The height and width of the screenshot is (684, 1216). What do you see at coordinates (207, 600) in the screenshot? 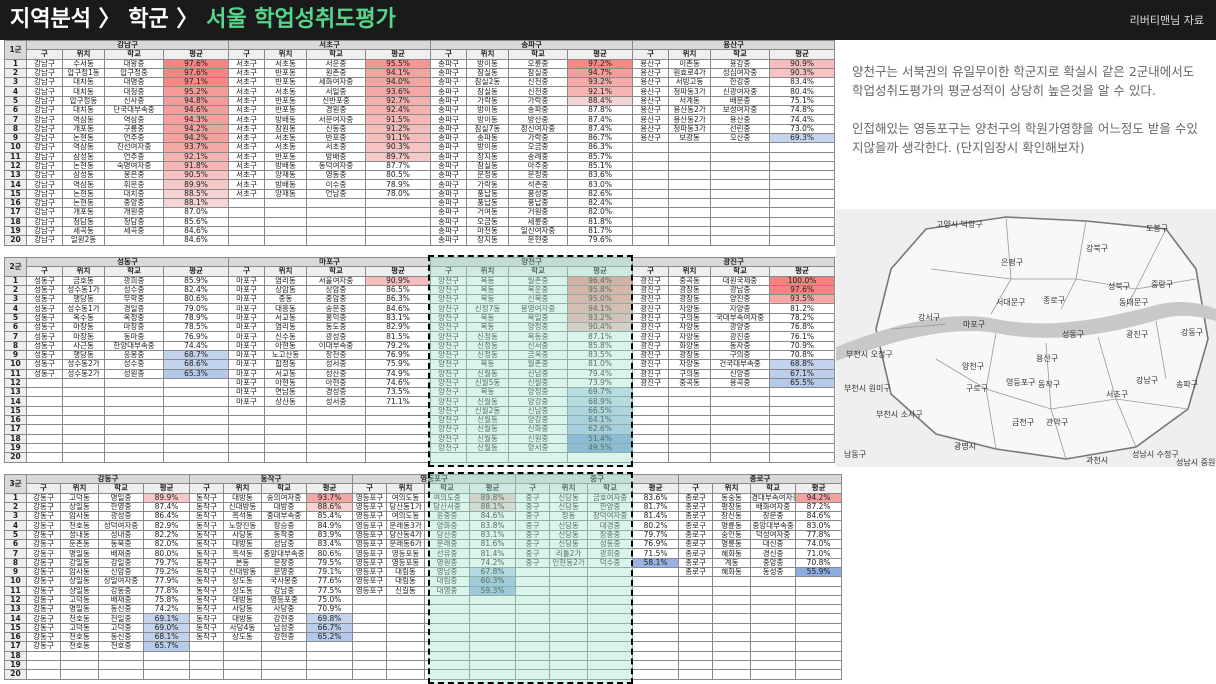
I see `table-cell: 동작구` at bounding box center [207, 600].